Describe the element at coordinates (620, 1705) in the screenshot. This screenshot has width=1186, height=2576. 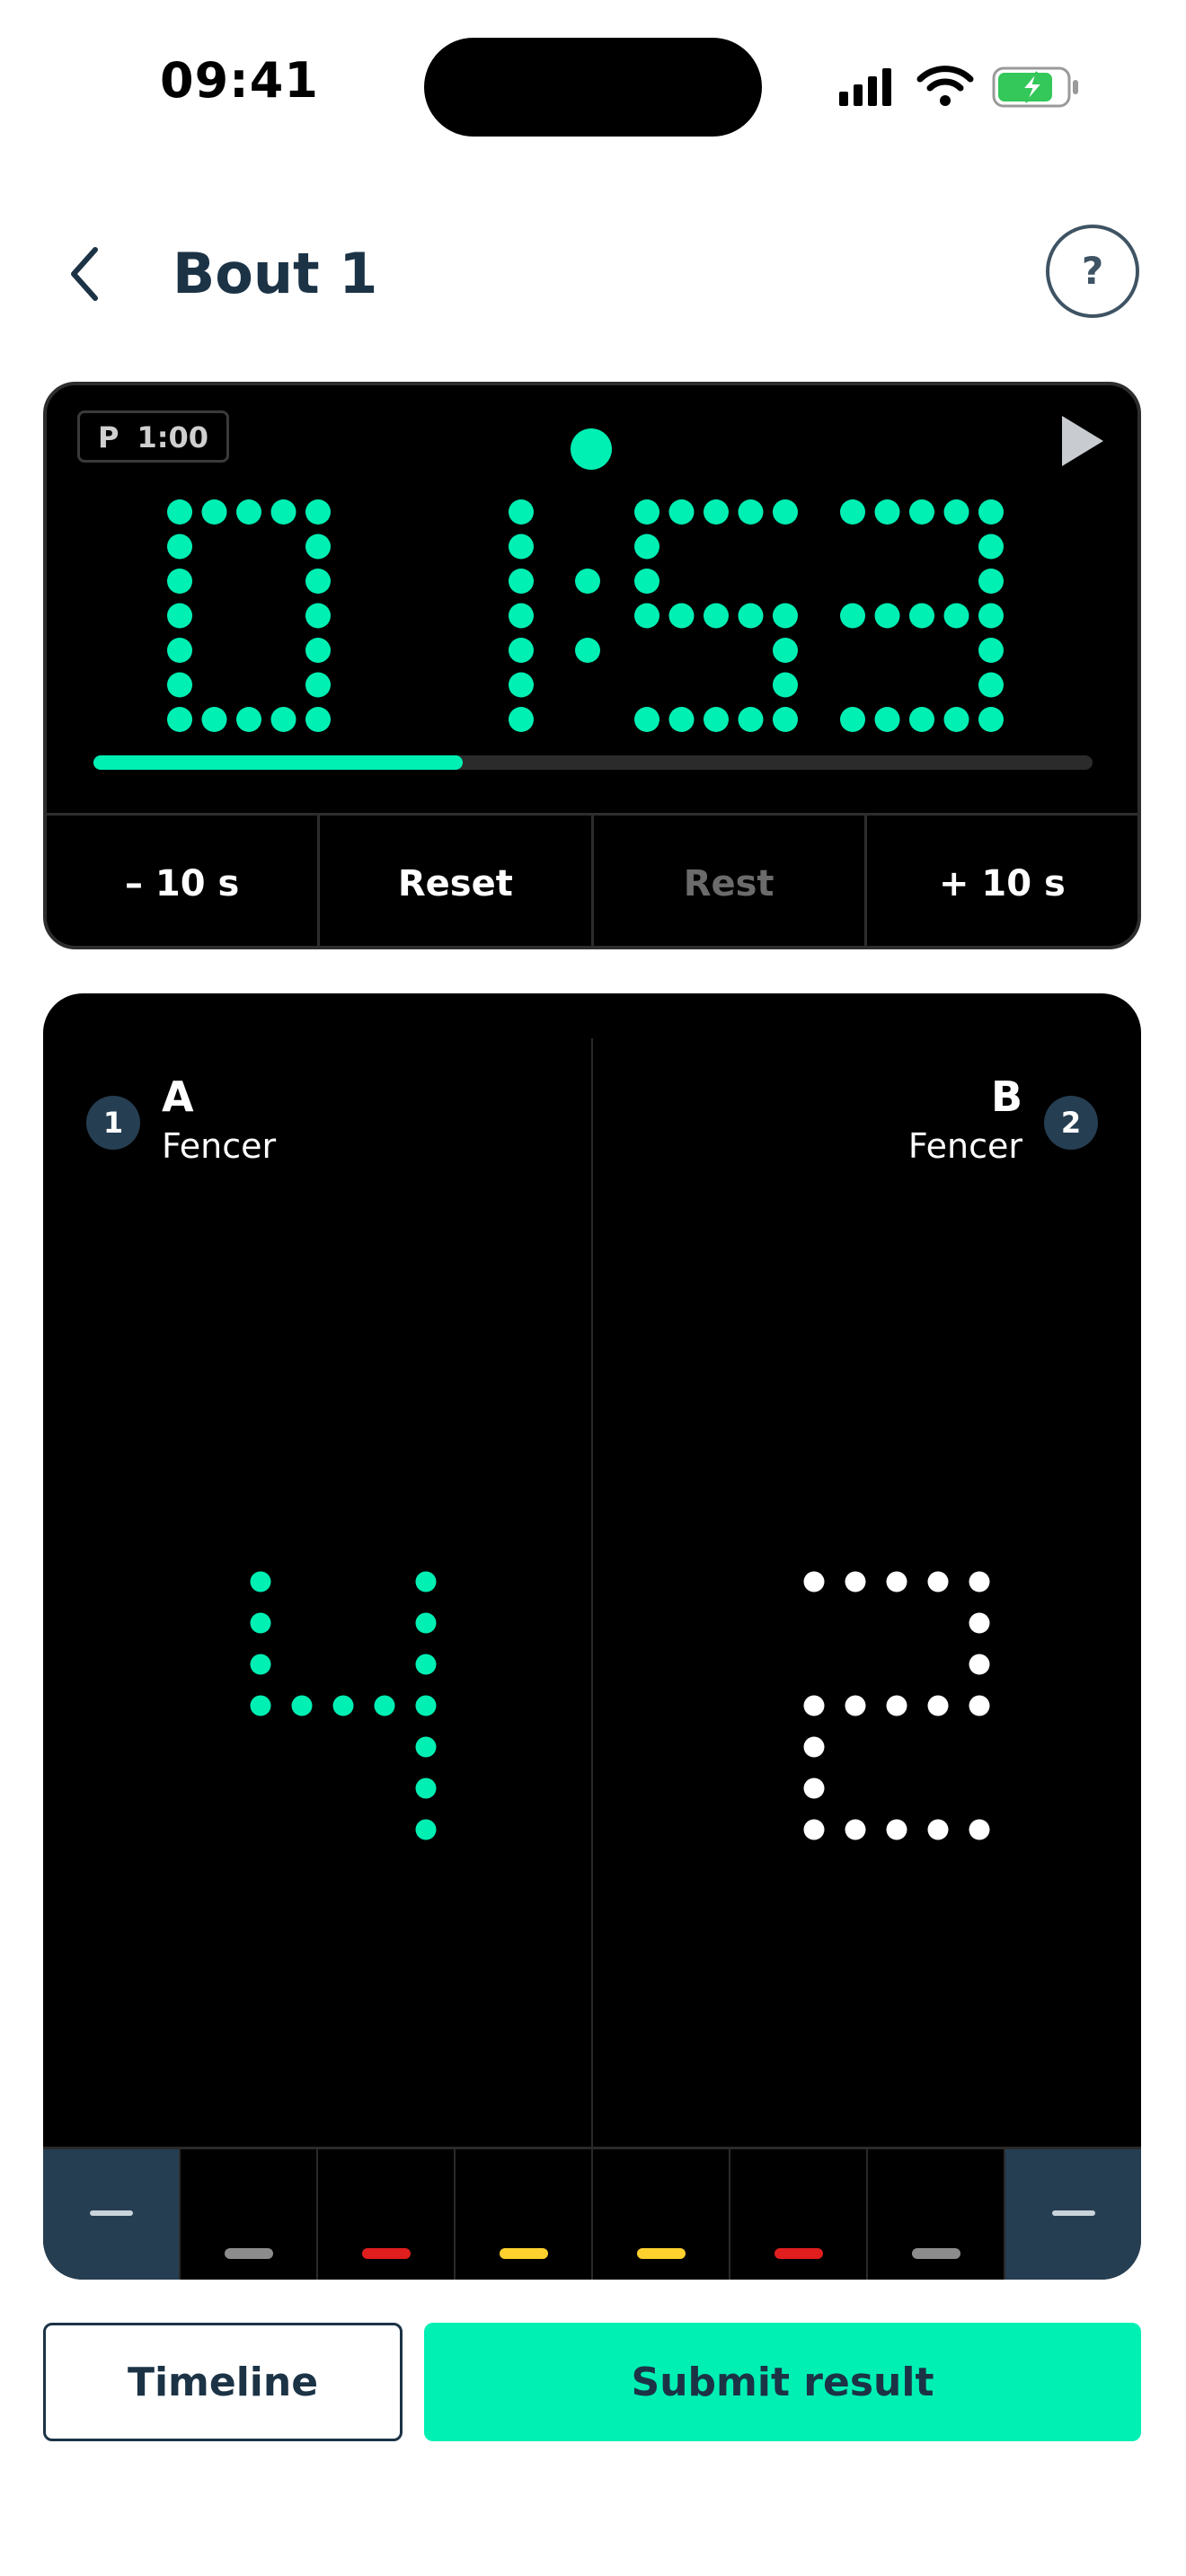
I see `score-display` at that location.